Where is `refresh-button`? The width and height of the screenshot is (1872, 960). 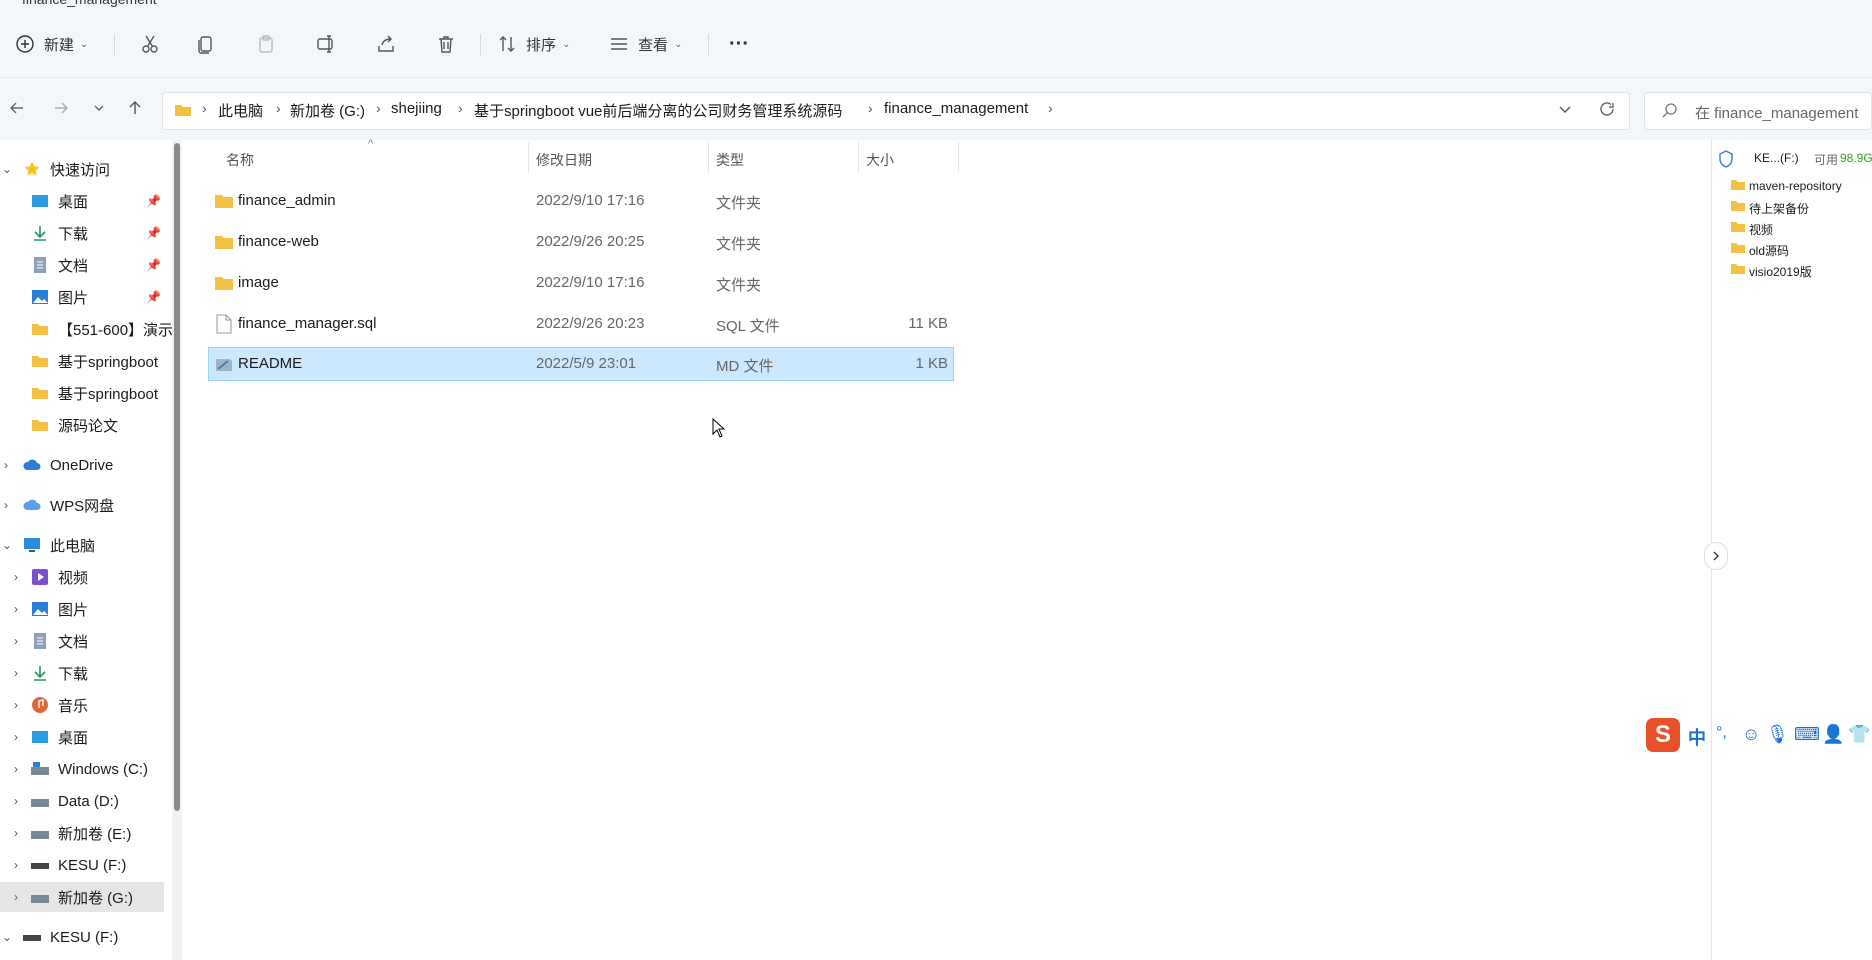 refresh-button is located at coordinates (1607, 111).